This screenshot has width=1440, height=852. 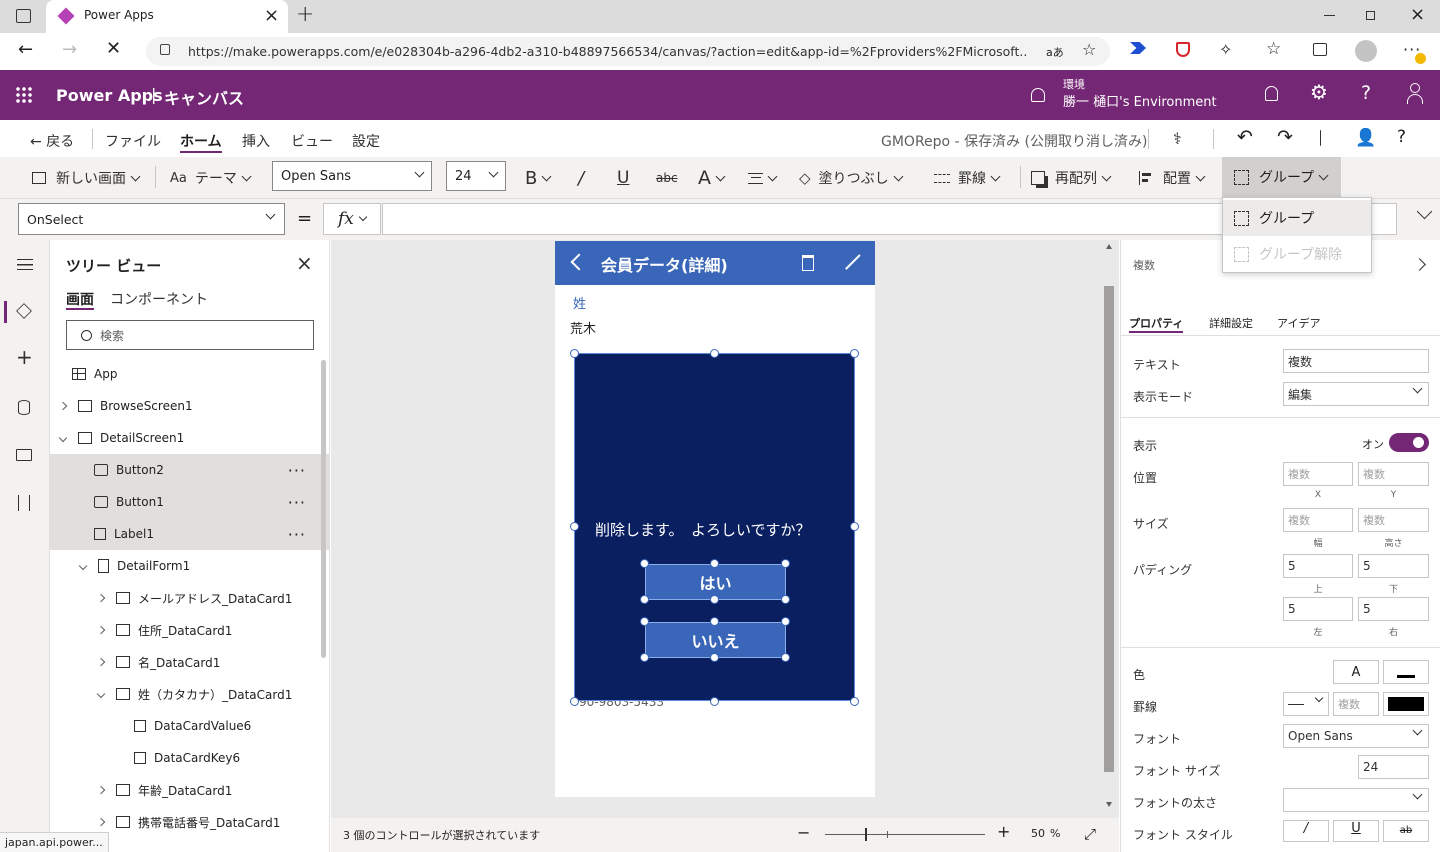 What do you see at coordinates (1415, 94) in the screenshot?
I see `account-icon` at bounding box center [1415, 94].